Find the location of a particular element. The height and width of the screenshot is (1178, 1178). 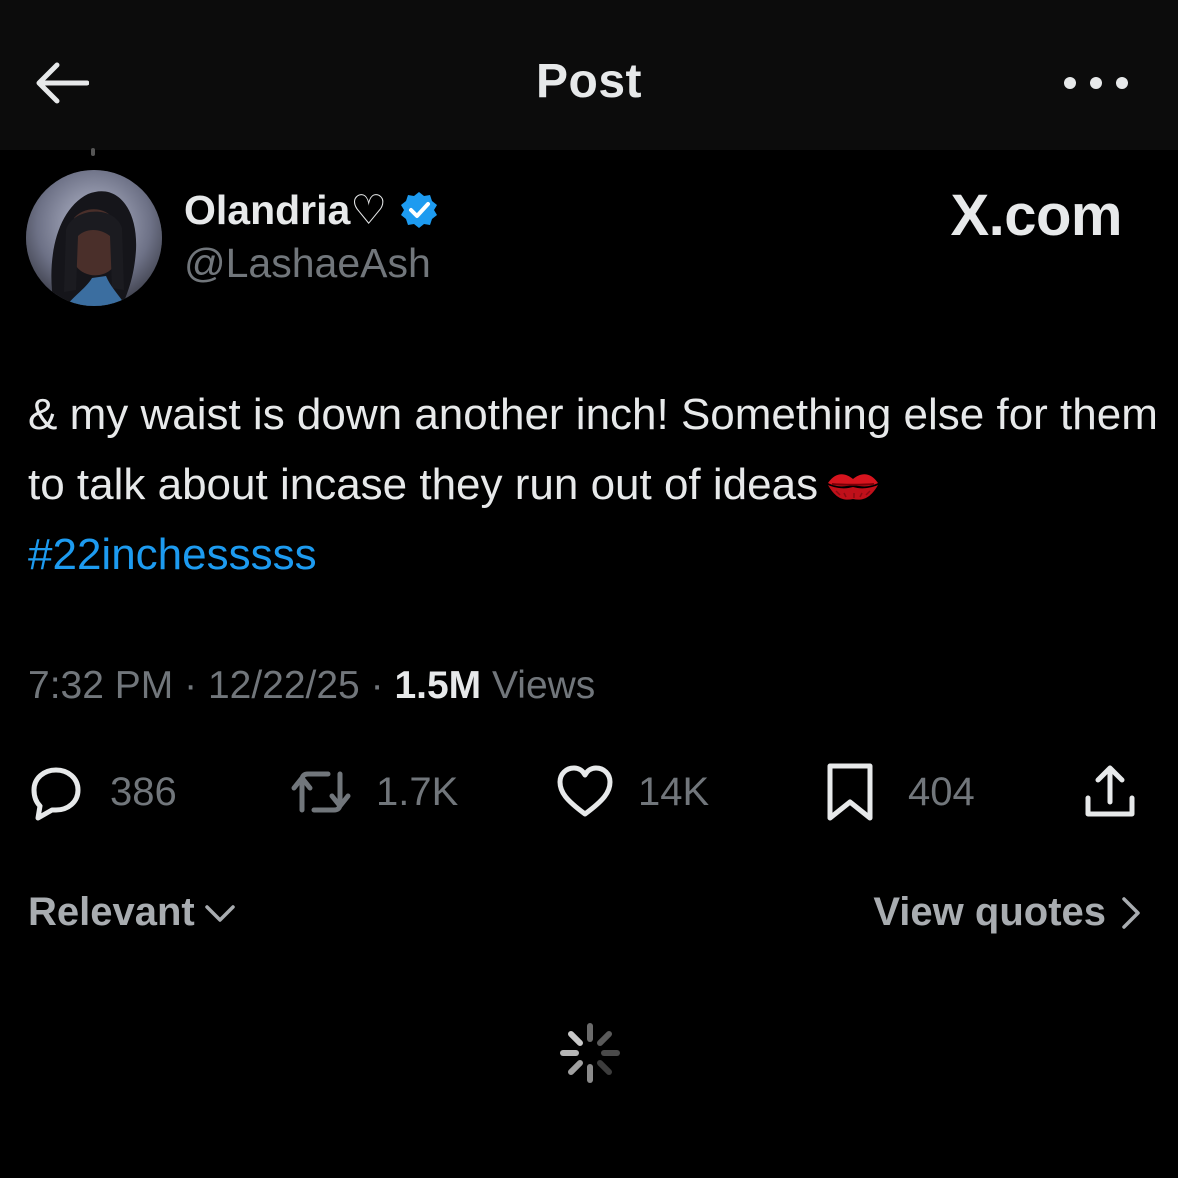

top-bar: Post is located at coordinates (589, 75).